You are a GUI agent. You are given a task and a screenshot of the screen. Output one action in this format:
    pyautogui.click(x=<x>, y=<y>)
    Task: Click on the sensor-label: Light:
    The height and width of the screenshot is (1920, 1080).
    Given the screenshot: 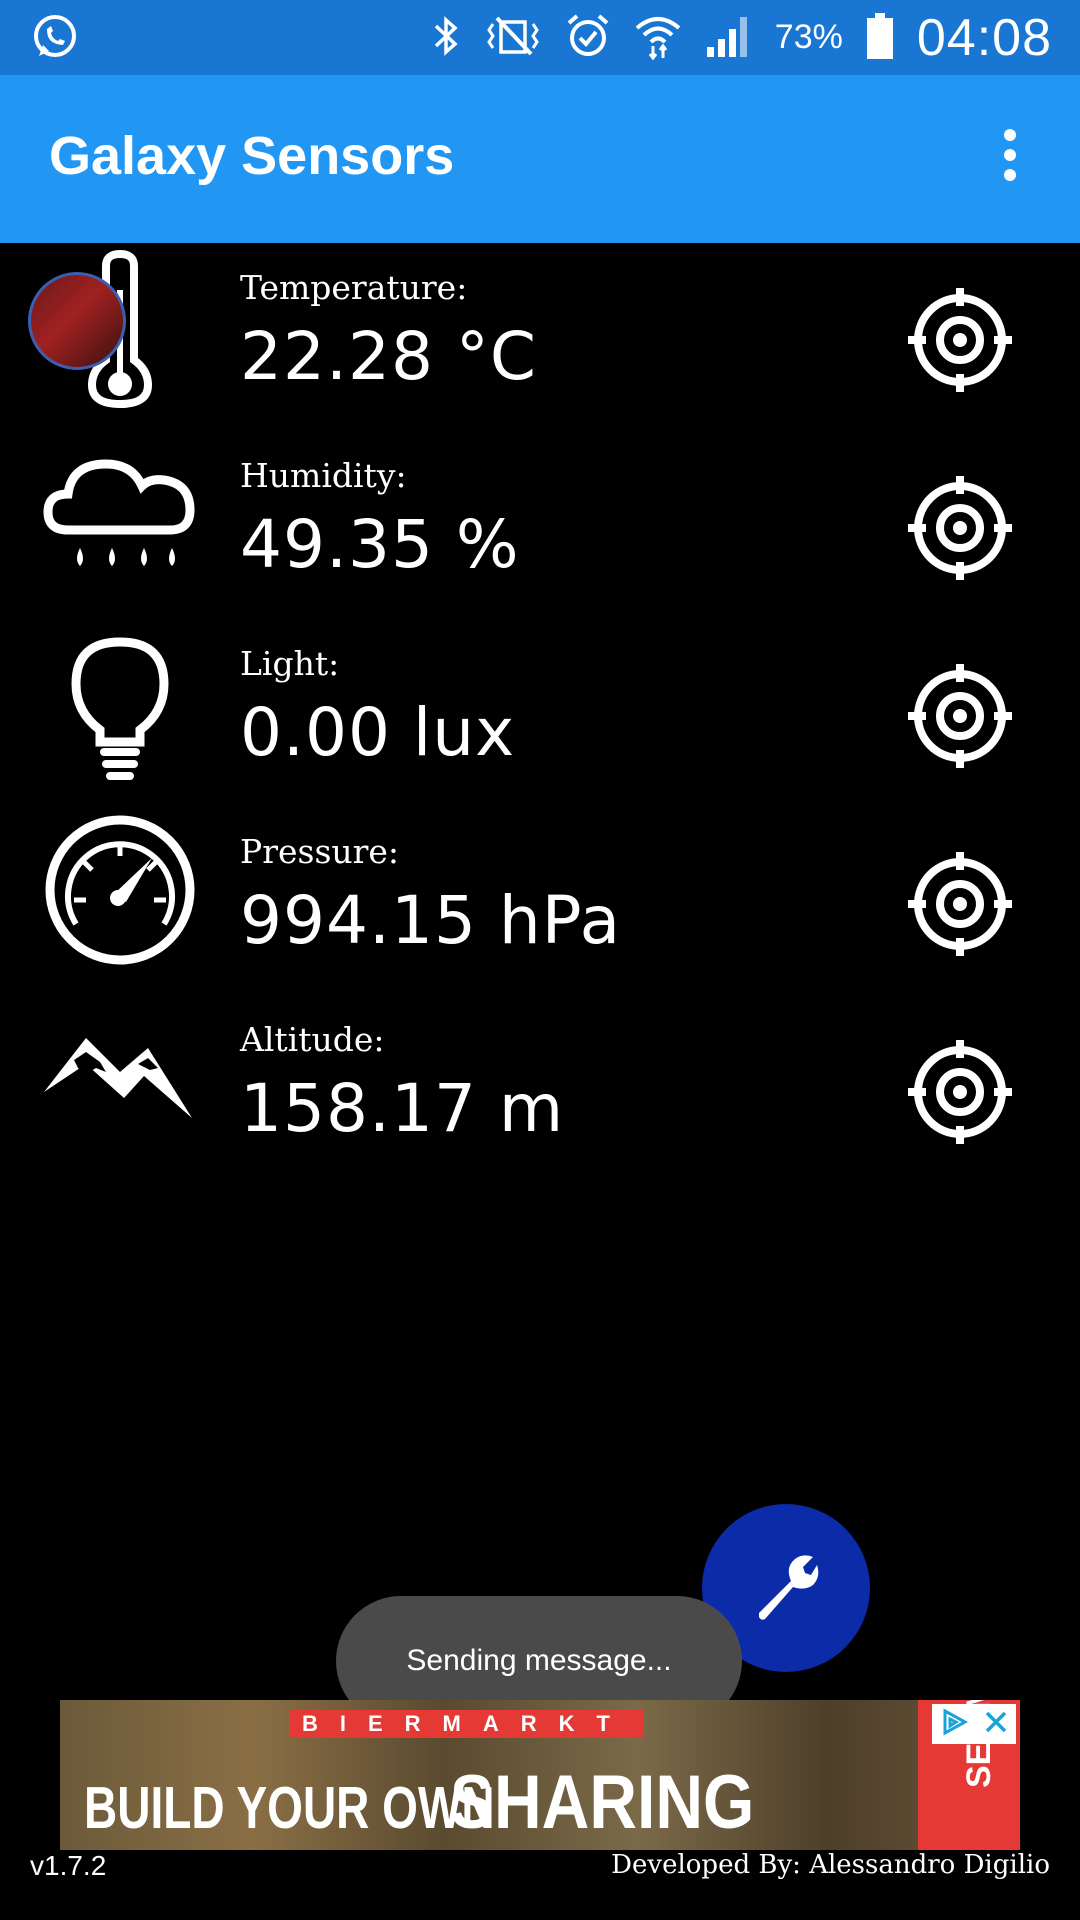 What is the action you would take?
    pyautogui.click(x=290, y=663)
    